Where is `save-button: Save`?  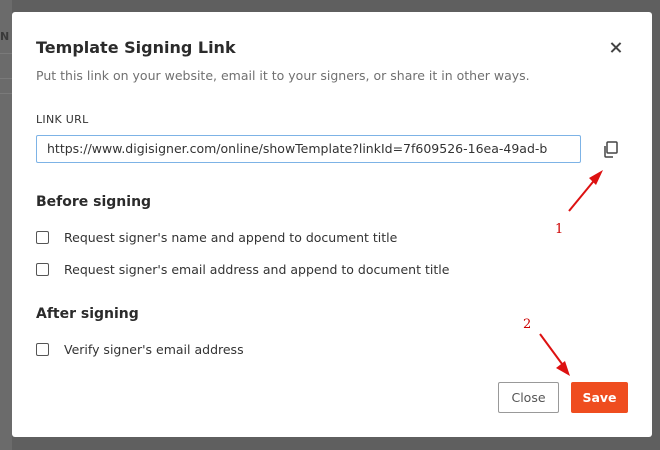
save-button: Save is located at coordinates (599, 397).